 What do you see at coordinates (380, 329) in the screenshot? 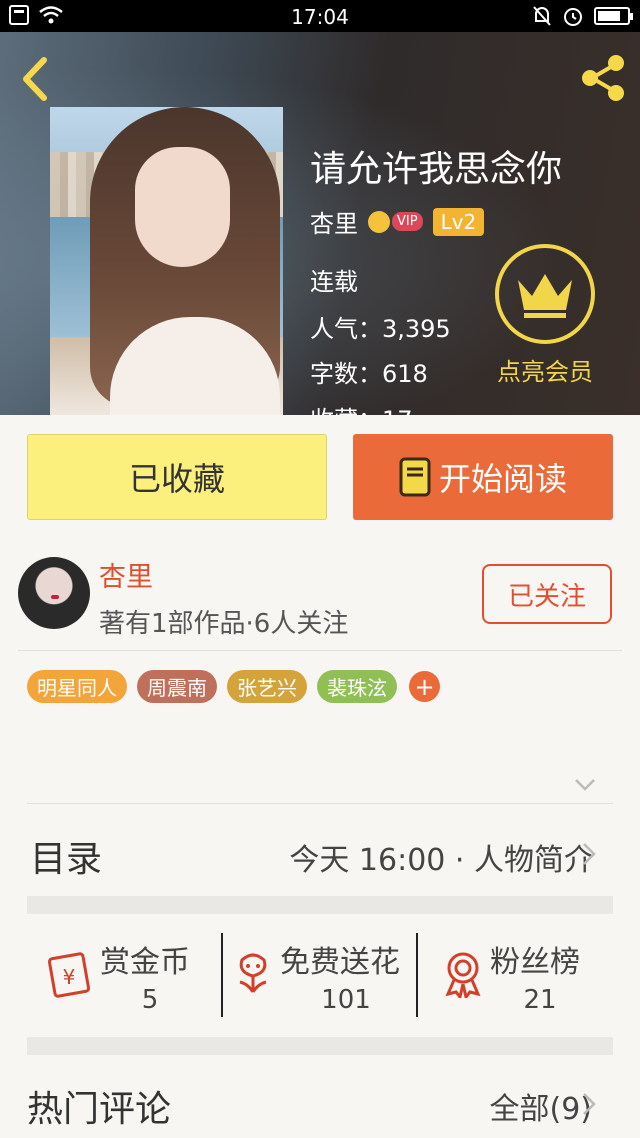
I see `book-popularity: 人气：3,395` at bounding box center [380, 329].